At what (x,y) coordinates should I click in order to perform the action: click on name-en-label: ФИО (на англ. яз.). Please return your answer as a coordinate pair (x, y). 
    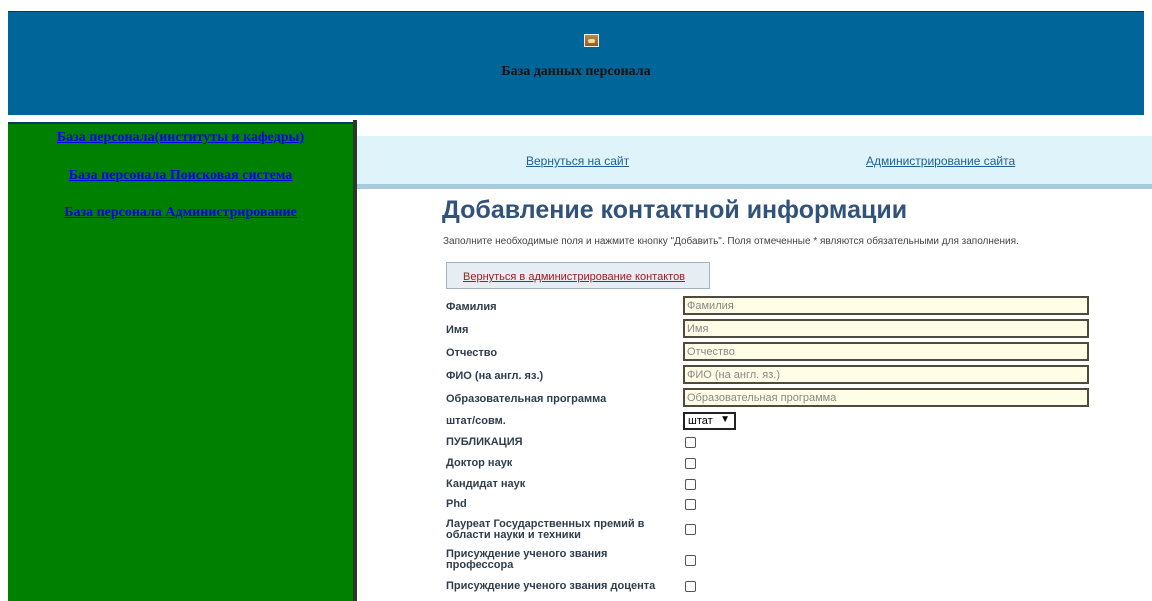
    Looking at the image, I should click on (495, 376).